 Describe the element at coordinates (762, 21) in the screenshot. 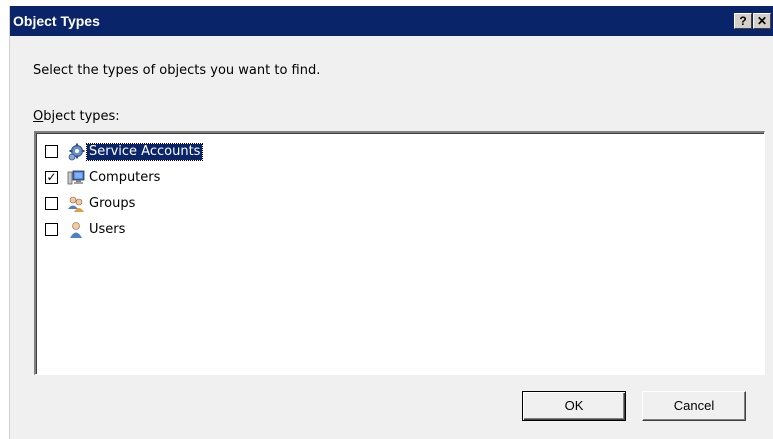

I see `close-button: ✕` at that location.